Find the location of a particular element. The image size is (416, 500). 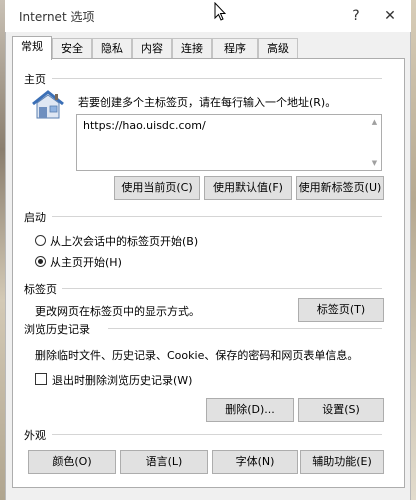

fonts-button: 字体(N) is located at coordinates (255, 462).